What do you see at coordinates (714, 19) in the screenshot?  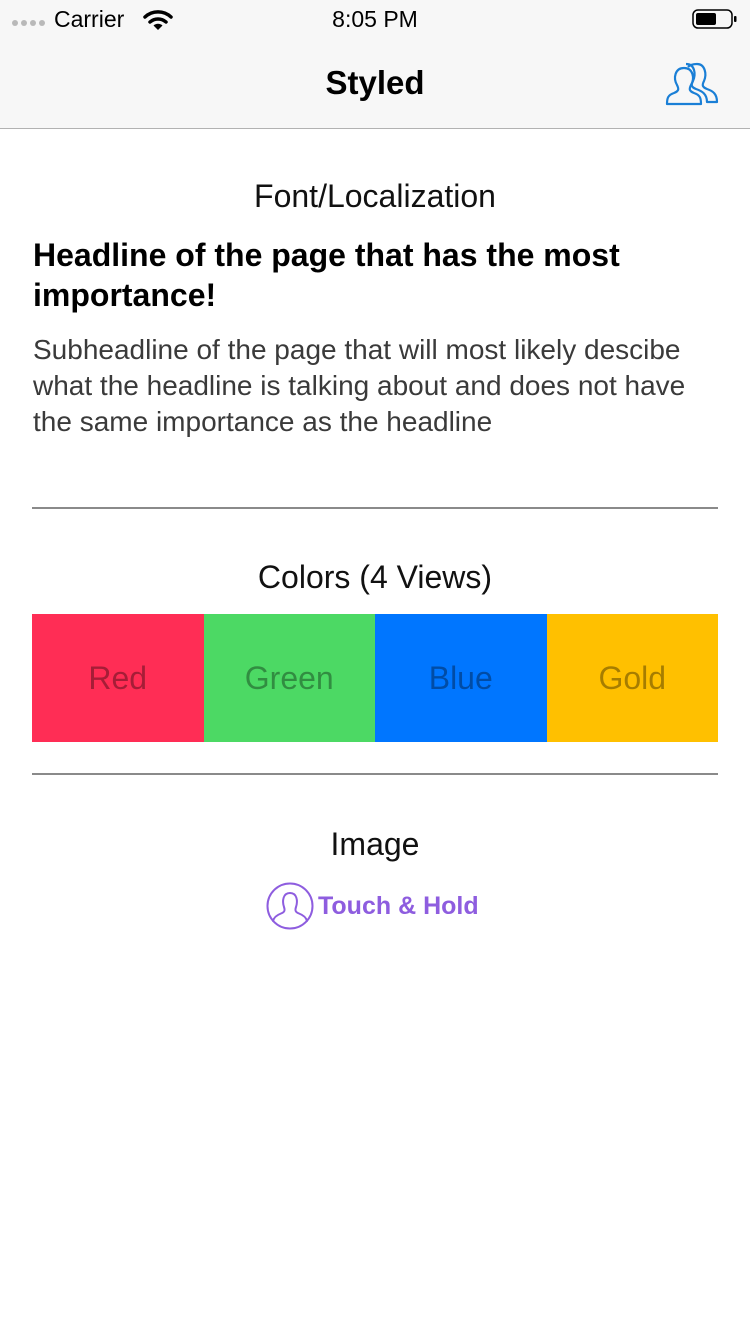 I see `battery-icon` at bounding box center [714, 19].